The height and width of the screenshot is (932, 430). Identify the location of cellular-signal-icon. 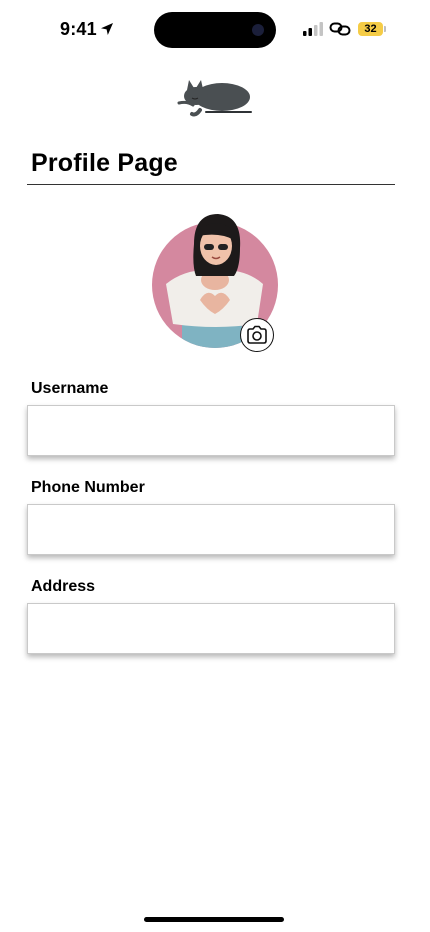
(313, 29).